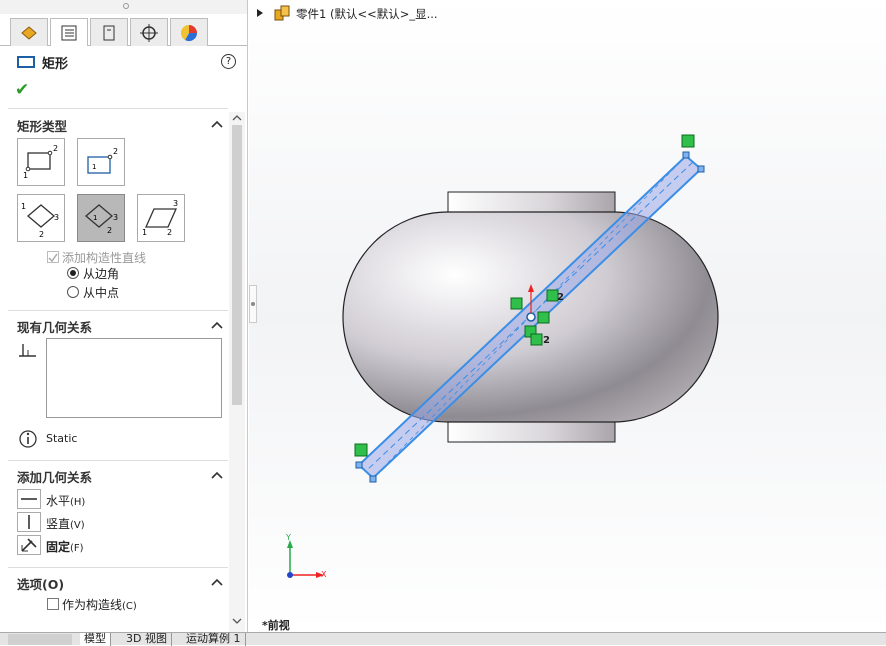 This screenshot has height=646, width=886. I want to click on scroll-up-icon, so click(237, 118).